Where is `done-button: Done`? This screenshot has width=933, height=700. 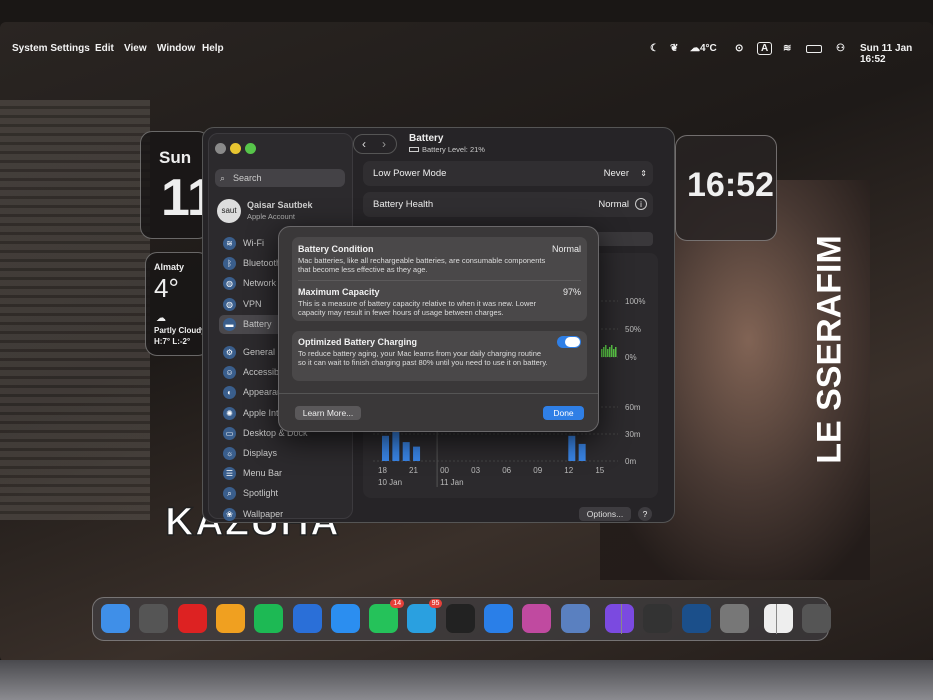
done-button: Done is located at coordinates (563, 413).